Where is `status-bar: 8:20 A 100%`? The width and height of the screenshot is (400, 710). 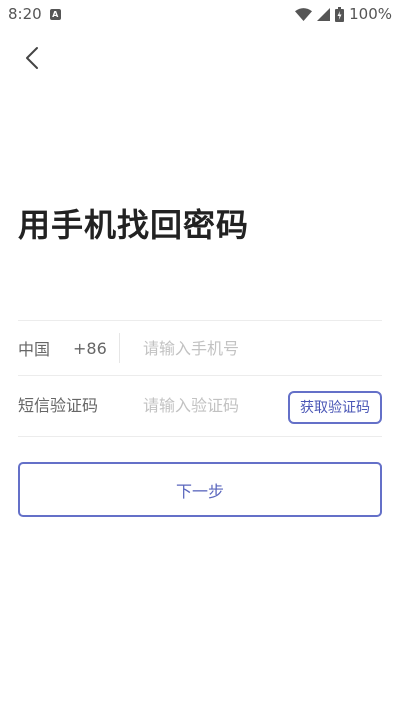 status-bar: 8:20 A 100% is located at coordinates (200, 14).